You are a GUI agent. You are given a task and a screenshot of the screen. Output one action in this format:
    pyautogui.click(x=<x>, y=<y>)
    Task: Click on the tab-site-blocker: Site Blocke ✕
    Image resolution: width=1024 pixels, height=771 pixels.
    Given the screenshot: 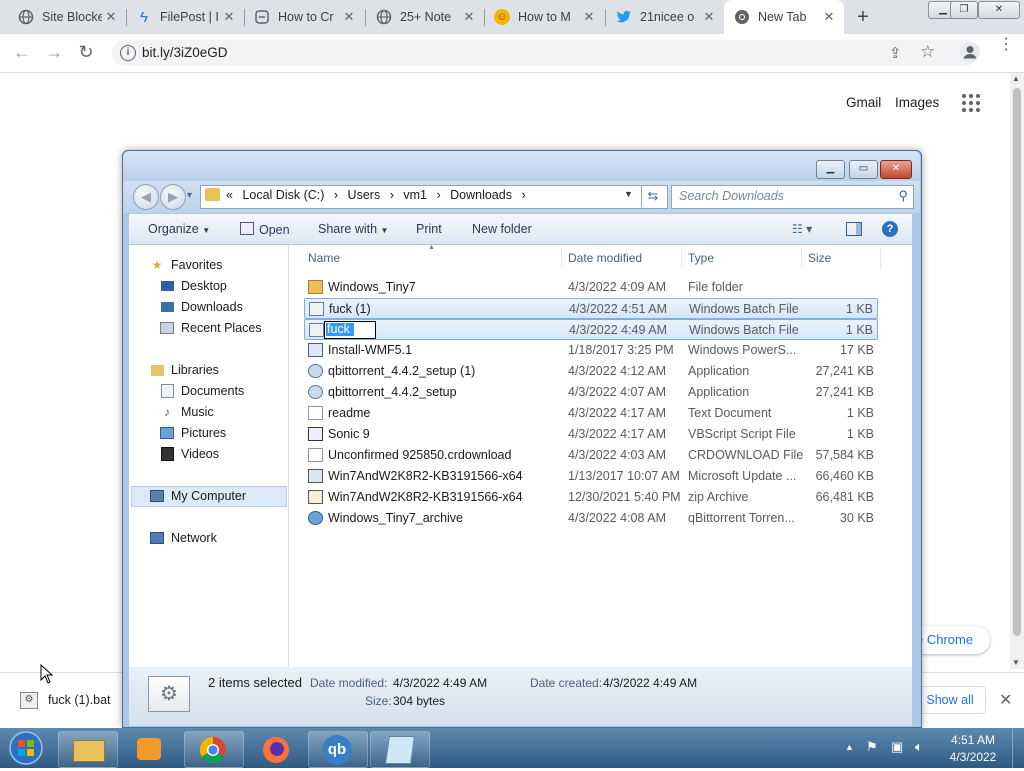 What is the action you would take?
    pyautogui.click(x=67, y=17)
    